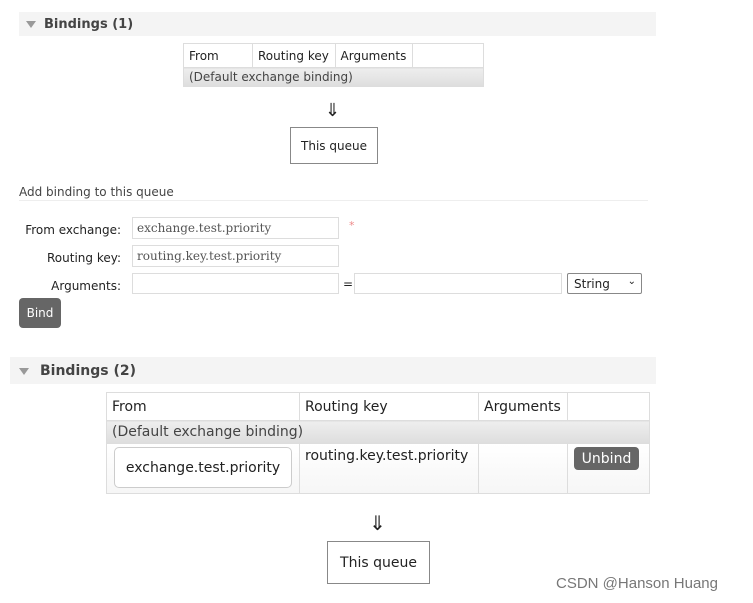  I want to click on exchange-link: exchange.test.priority, so click(203, 467).